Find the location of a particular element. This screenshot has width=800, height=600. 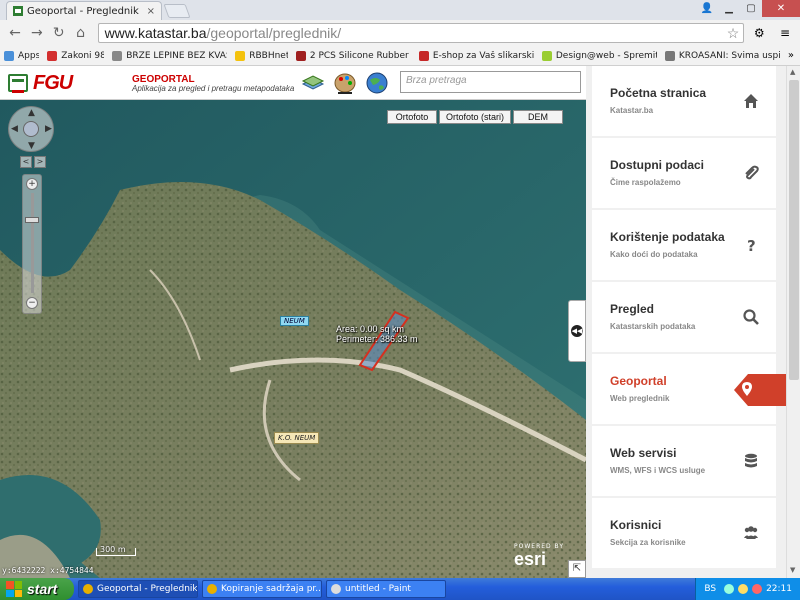

sidebar-item-subtitle: Sekcija za korisnike is located at coordinates (648, 542).